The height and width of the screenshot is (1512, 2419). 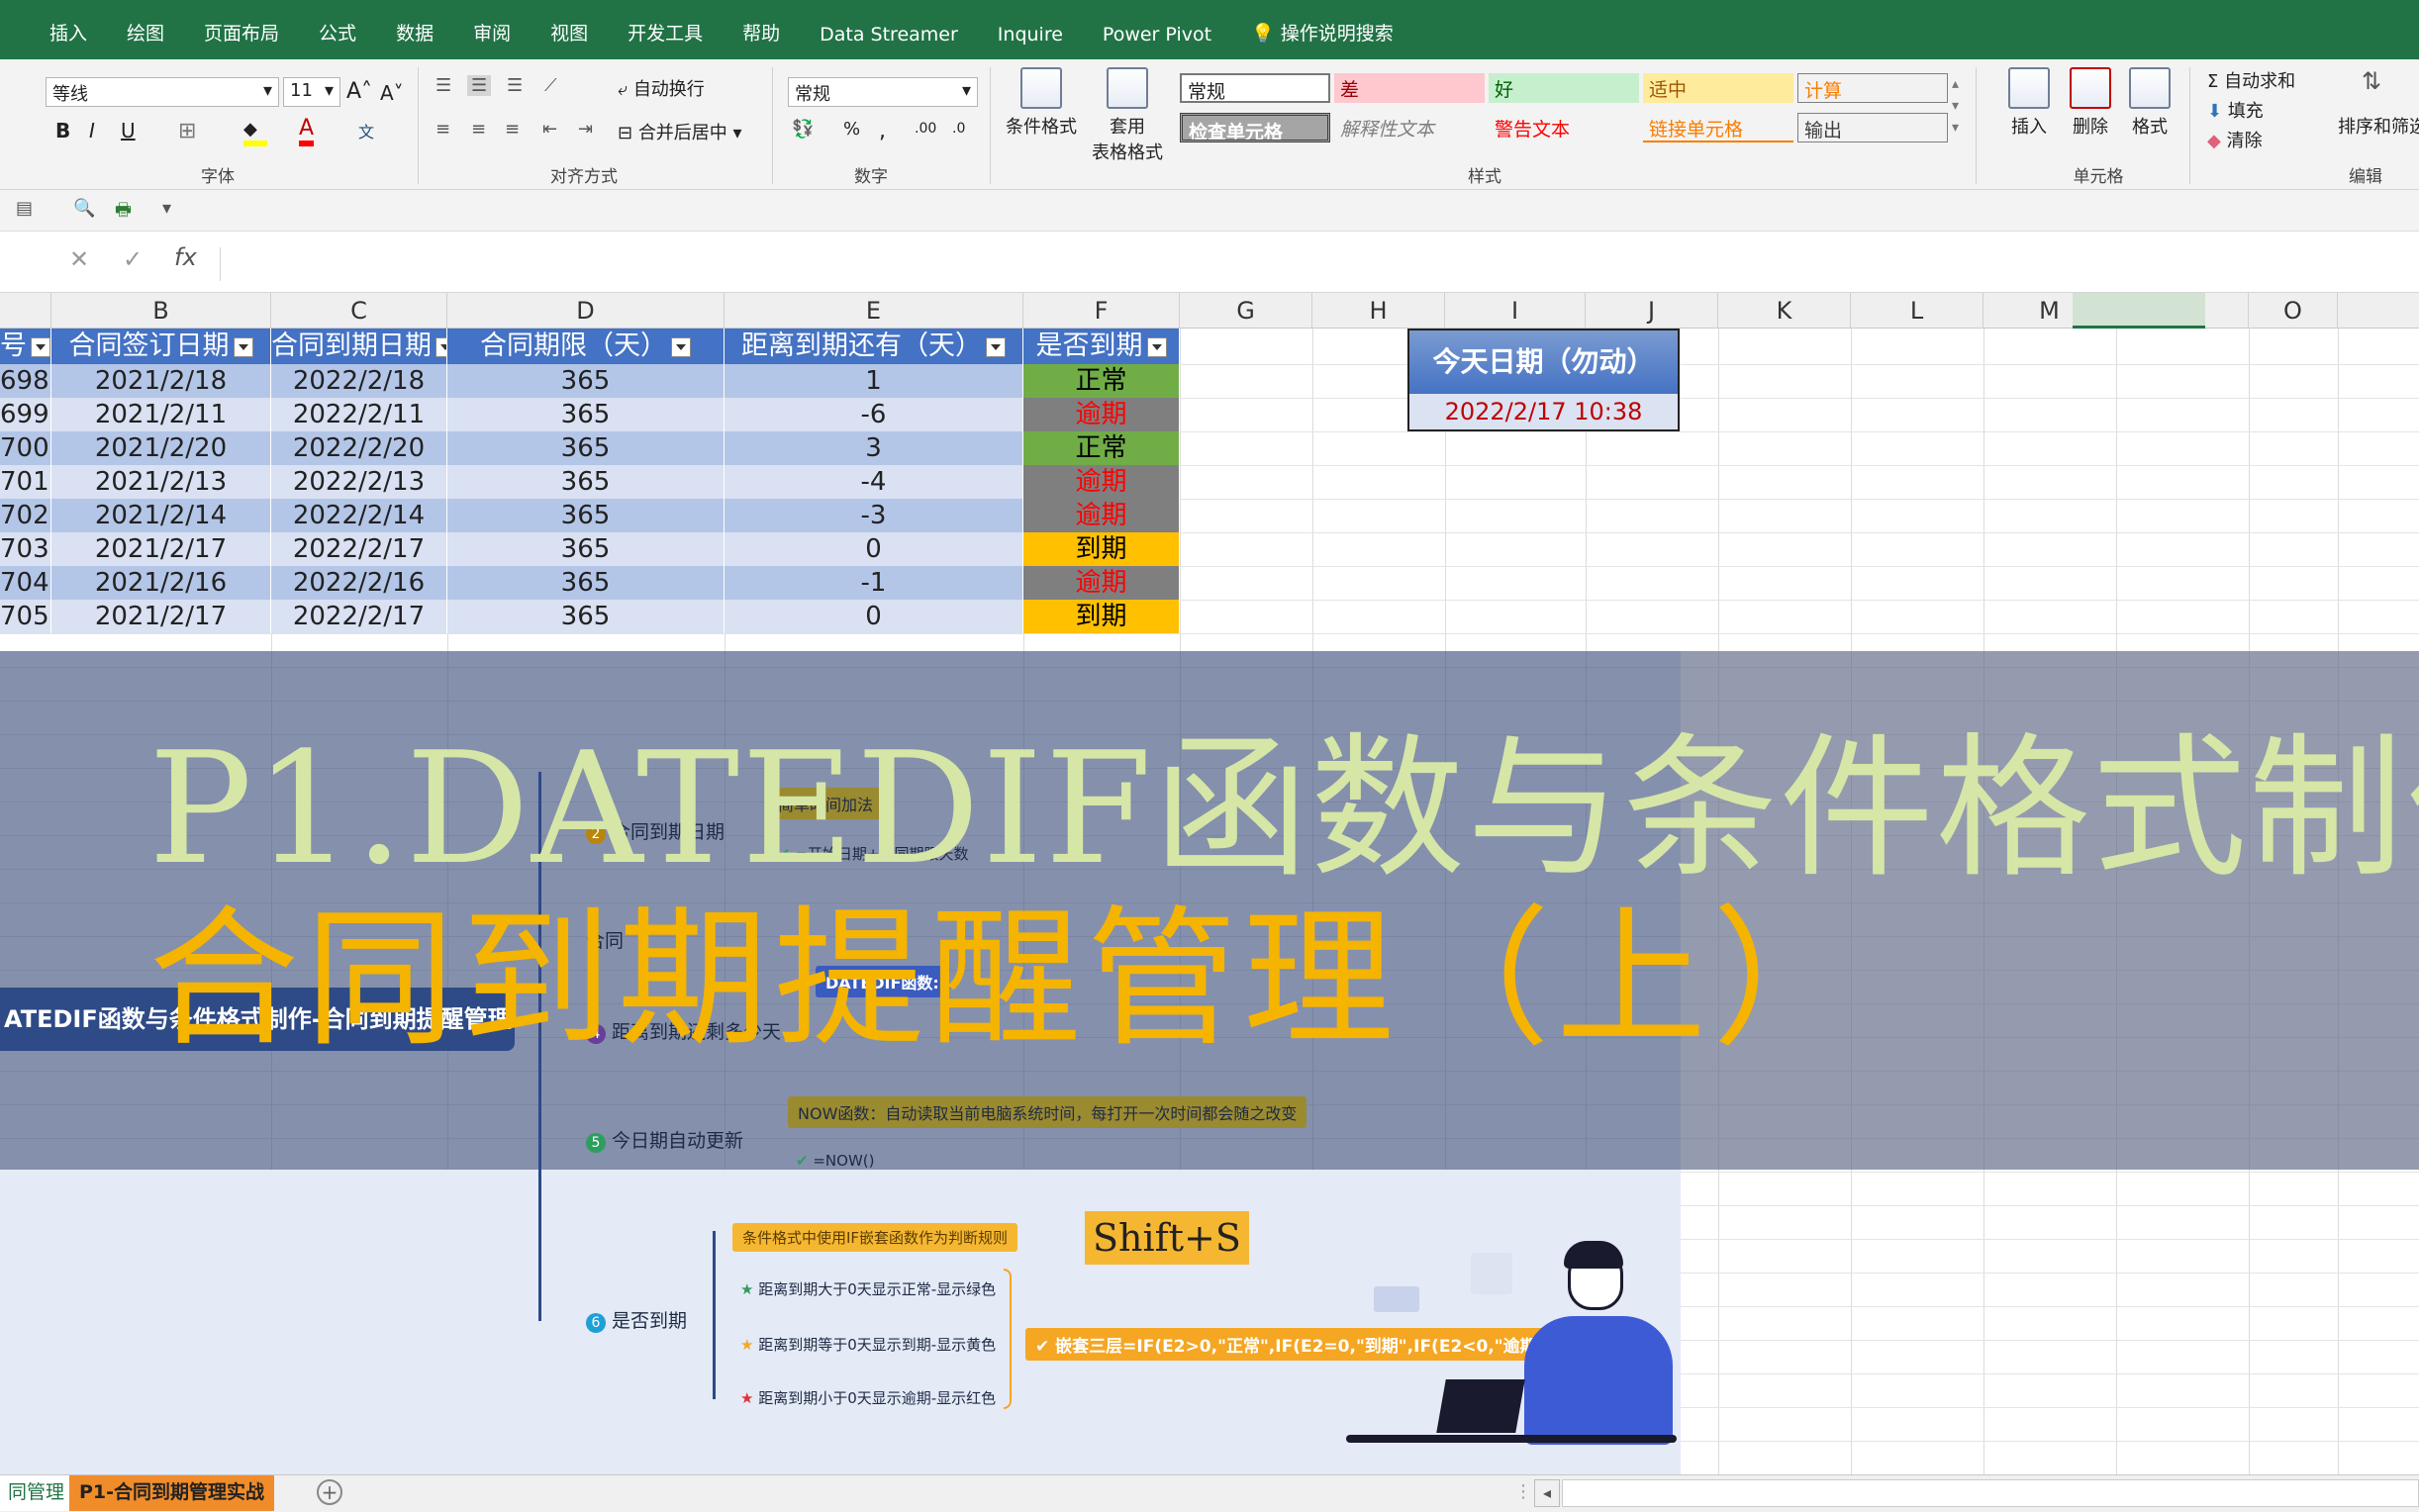 What do you see at coordinates (25, 516) in the screenshot?
I see `table-cell-id: 702` at bounding box center [25, 516].